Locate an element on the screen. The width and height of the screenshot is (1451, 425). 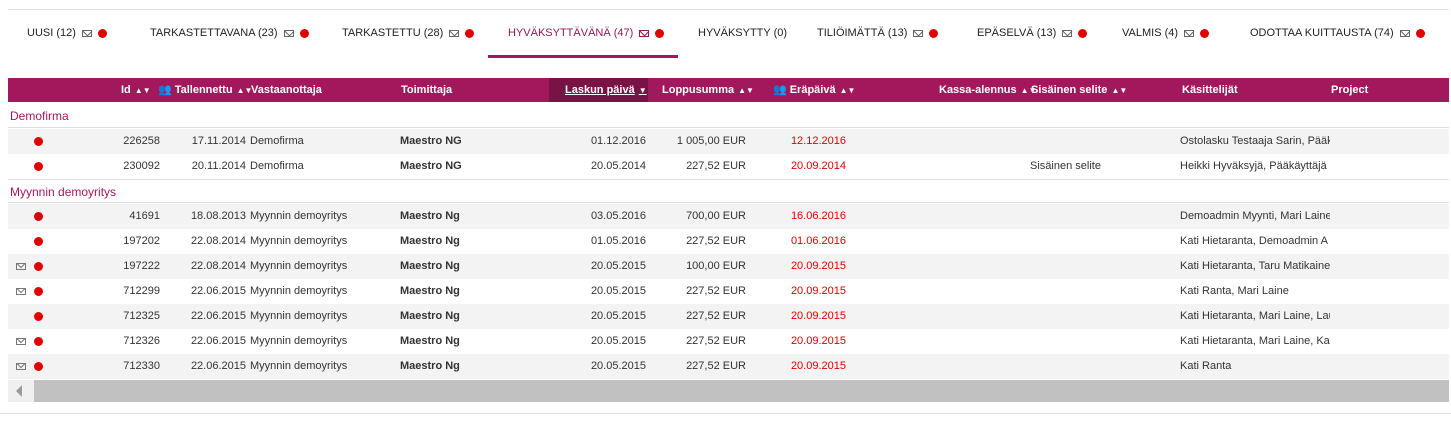
column-header-invoice-date: Laskun päivä ▼ is located at coordinates (598, 90).